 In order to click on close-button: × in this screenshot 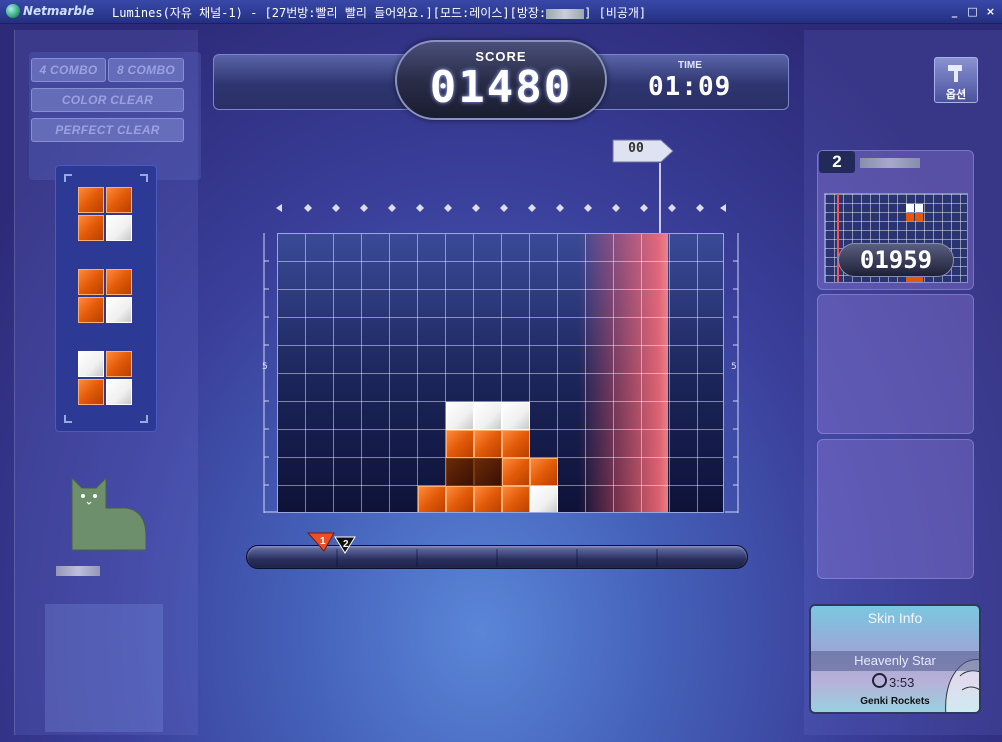, I will do `click(990, 11)`.